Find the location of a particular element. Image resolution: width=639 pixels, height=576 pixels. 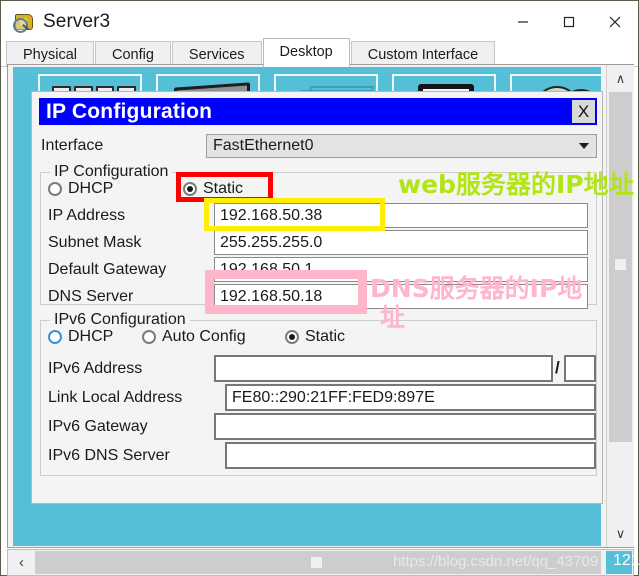

dialog-titlebar: IP Configuration X is located at coordinates (318, 111).